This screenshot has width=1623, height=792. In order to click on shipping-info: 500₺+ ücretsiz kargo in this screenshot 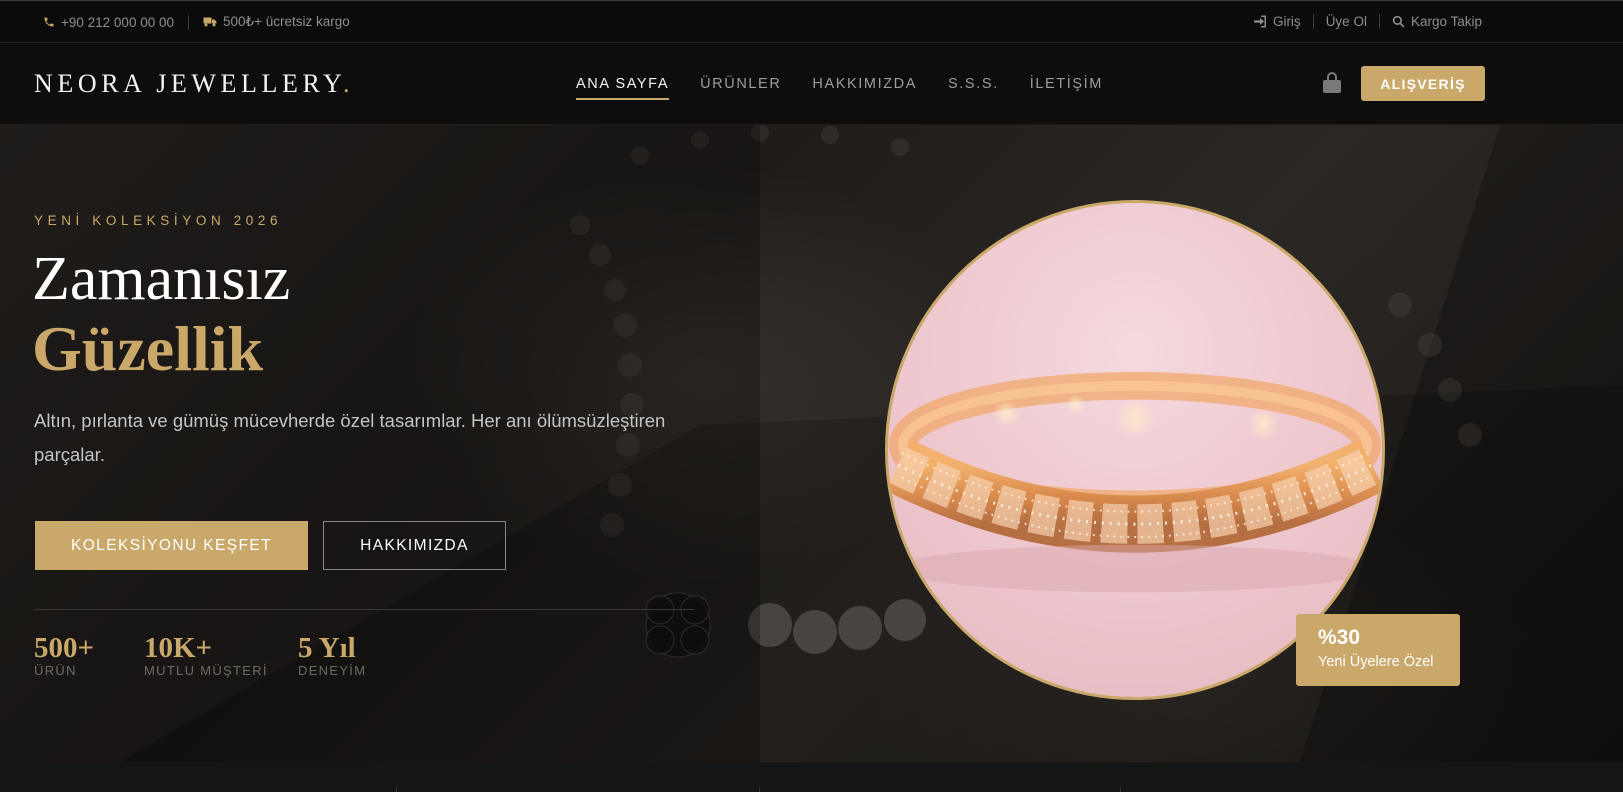, I will do `click(276, 22)`.